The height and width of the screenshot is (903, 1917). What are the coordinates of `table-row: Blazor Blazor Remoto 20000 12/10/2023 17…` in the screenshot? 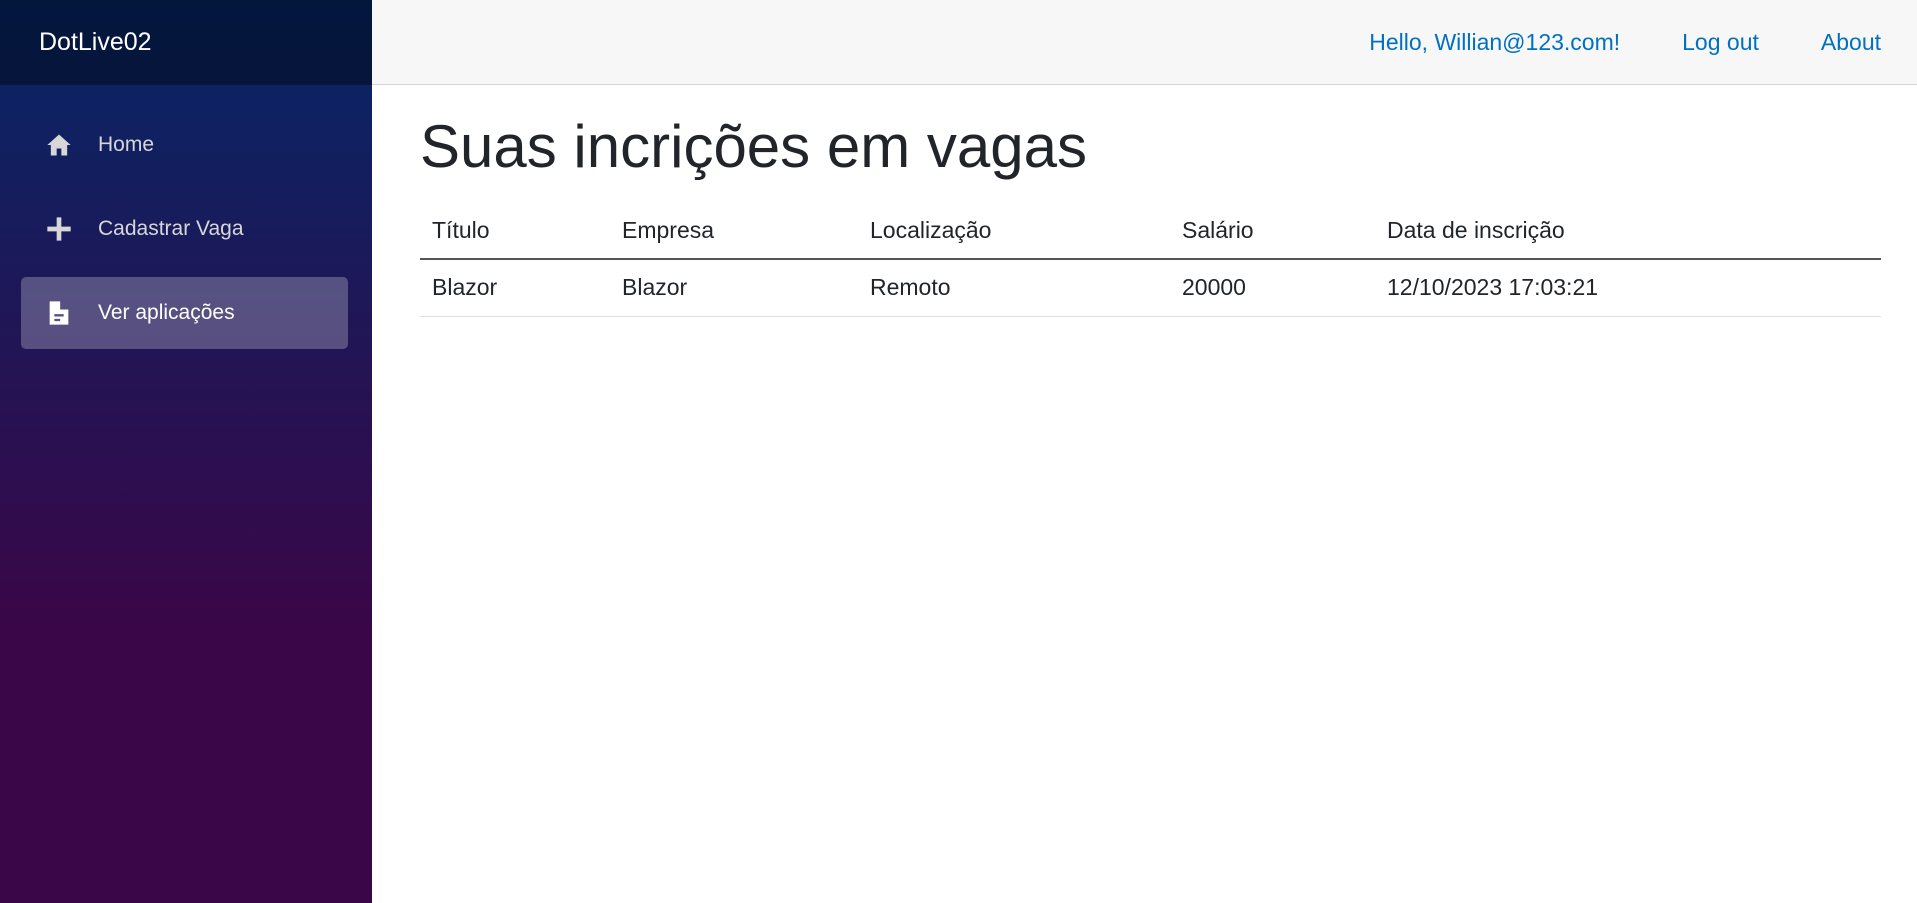 It's located at (1150, 288).